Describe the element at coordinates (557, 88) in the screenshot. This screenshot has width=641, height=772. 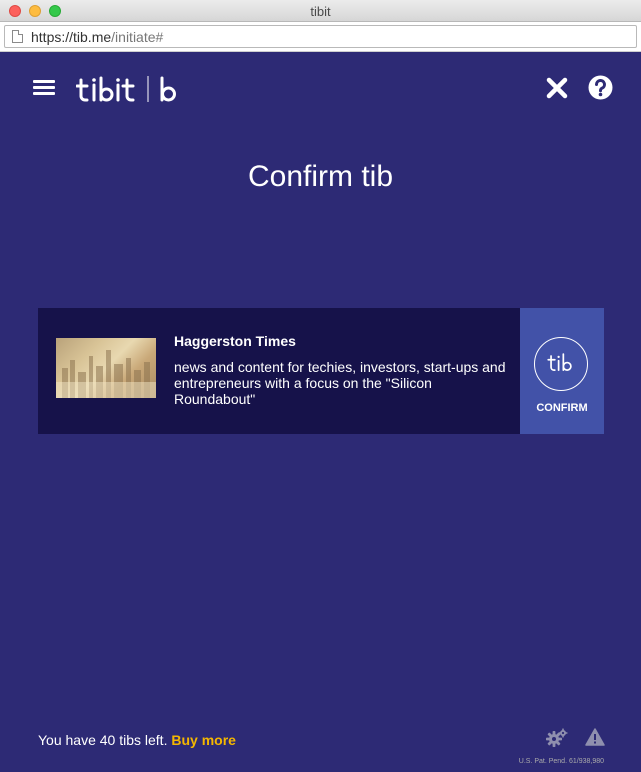
I see `close-icon` at that location.